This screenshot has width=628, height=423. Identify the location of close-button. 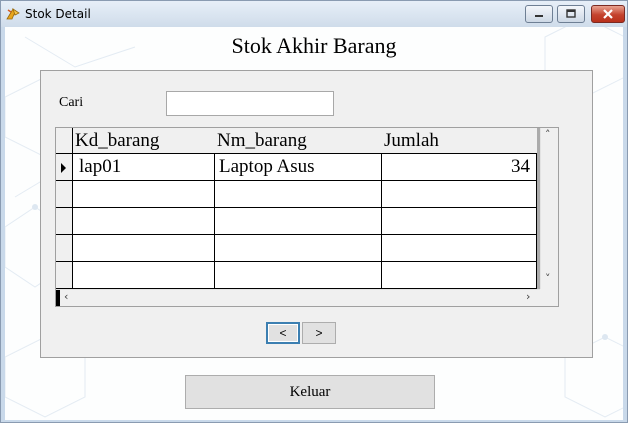
(608, 14).